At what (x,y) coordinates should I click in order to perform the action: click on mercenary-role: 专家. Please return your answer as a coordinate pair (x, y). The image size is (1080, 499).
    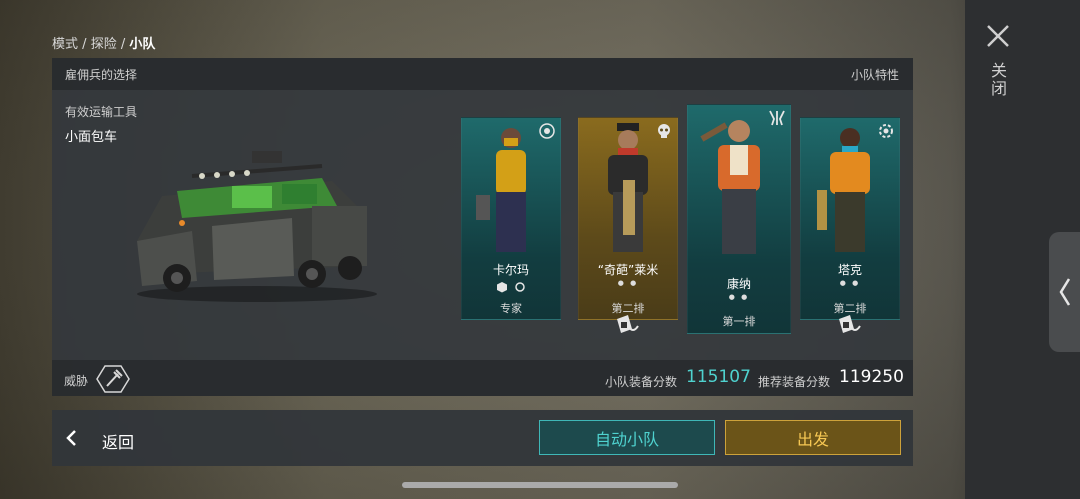
    Looking at the image, I should click on (511, 308).